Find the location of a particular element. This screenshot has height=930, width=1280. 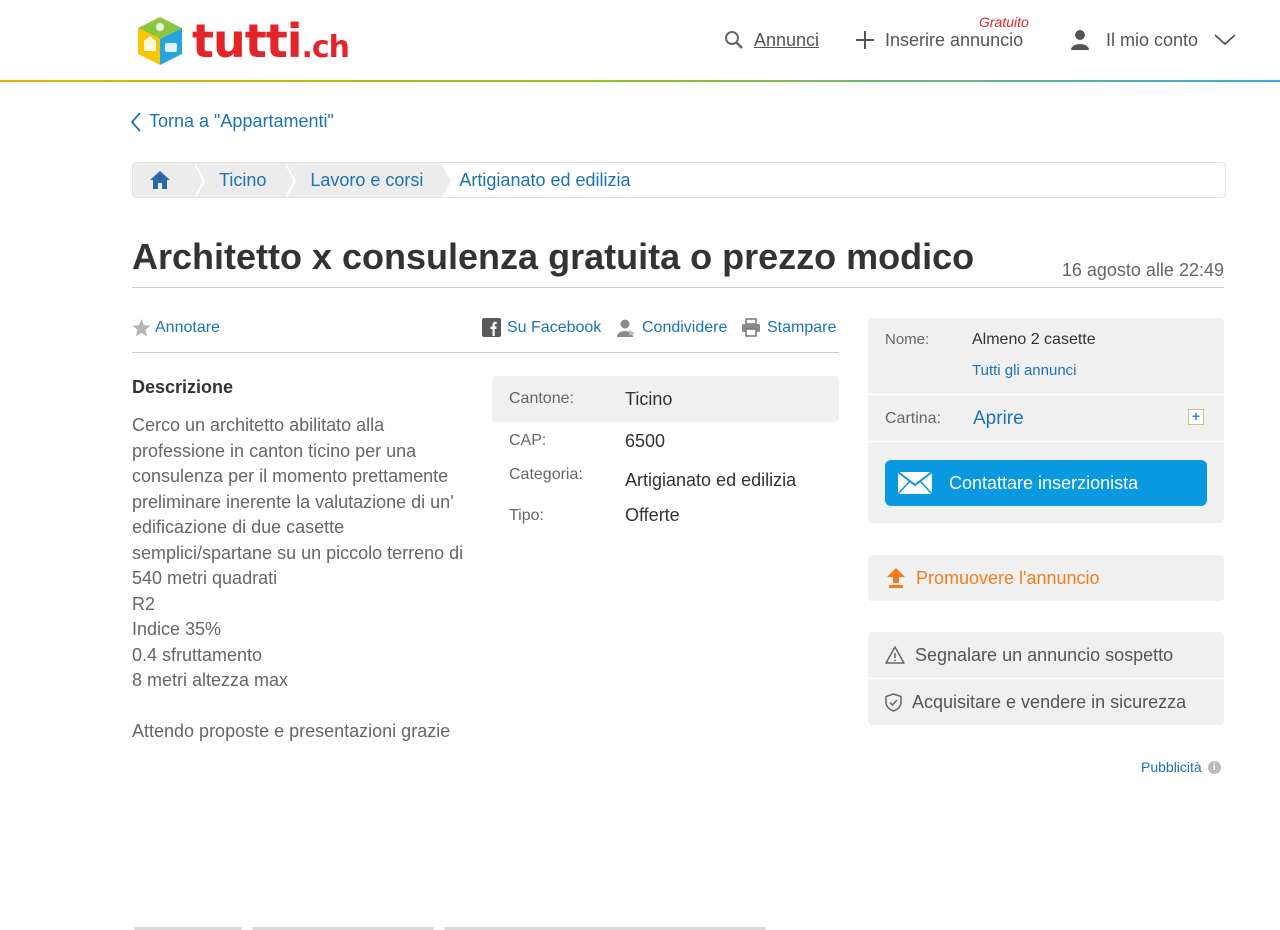

advertising-label: Pubblicità i is located at coordinates (1181, 767).